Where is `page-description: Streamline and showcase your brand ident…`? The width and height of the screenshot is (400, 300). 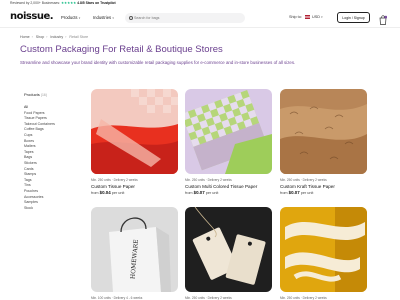 page-description: Streamline and showcase your brand ident… is located at coordinates (158, 62).